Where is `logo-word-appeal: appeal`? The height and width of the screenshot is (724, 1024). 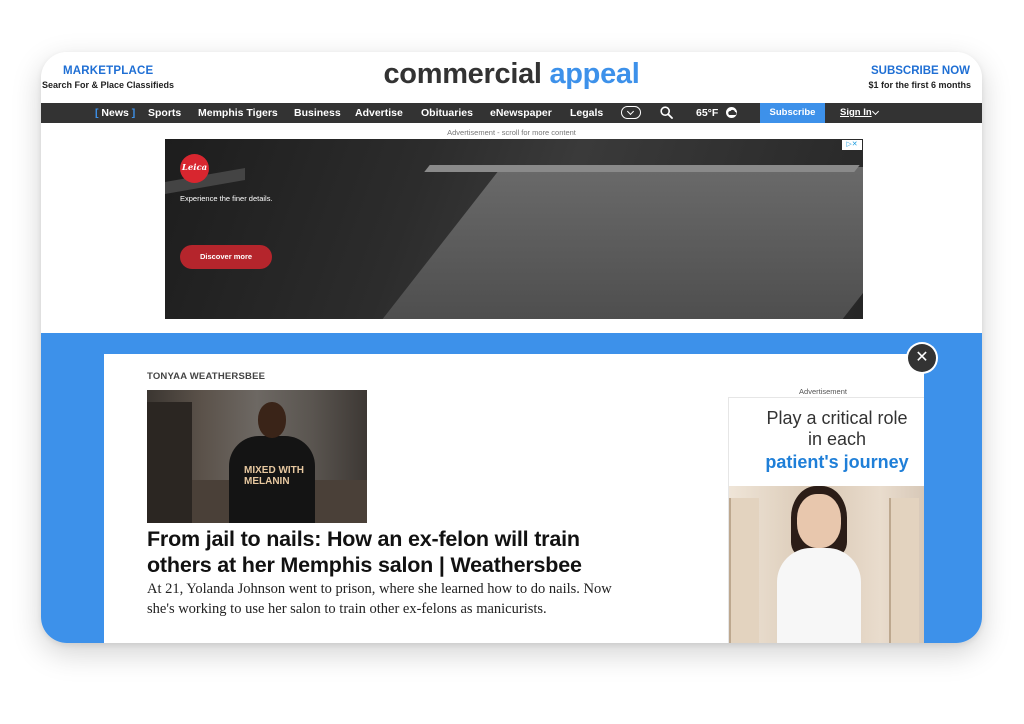
logo-word-appeal: appeal is located at coordinates (594, 74).